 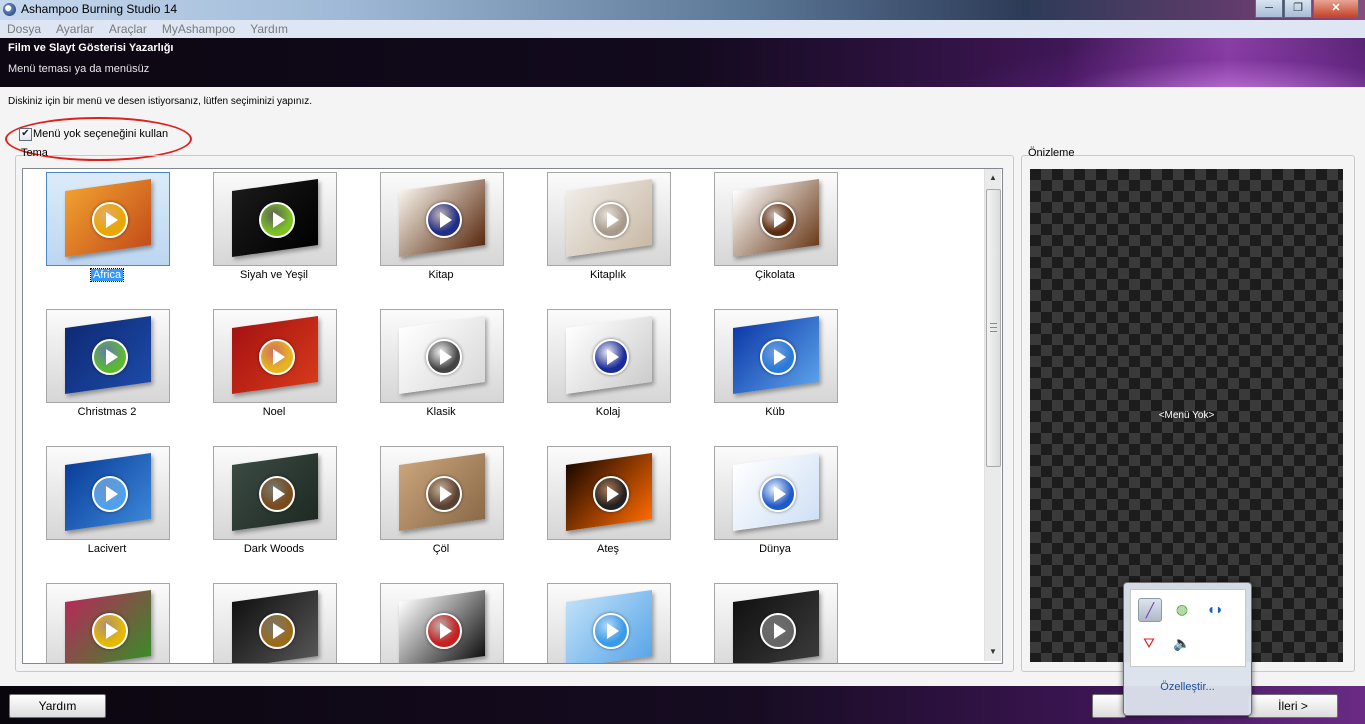 I want to click on utorrent-icon: ◍, so click(x=1182, y=609).